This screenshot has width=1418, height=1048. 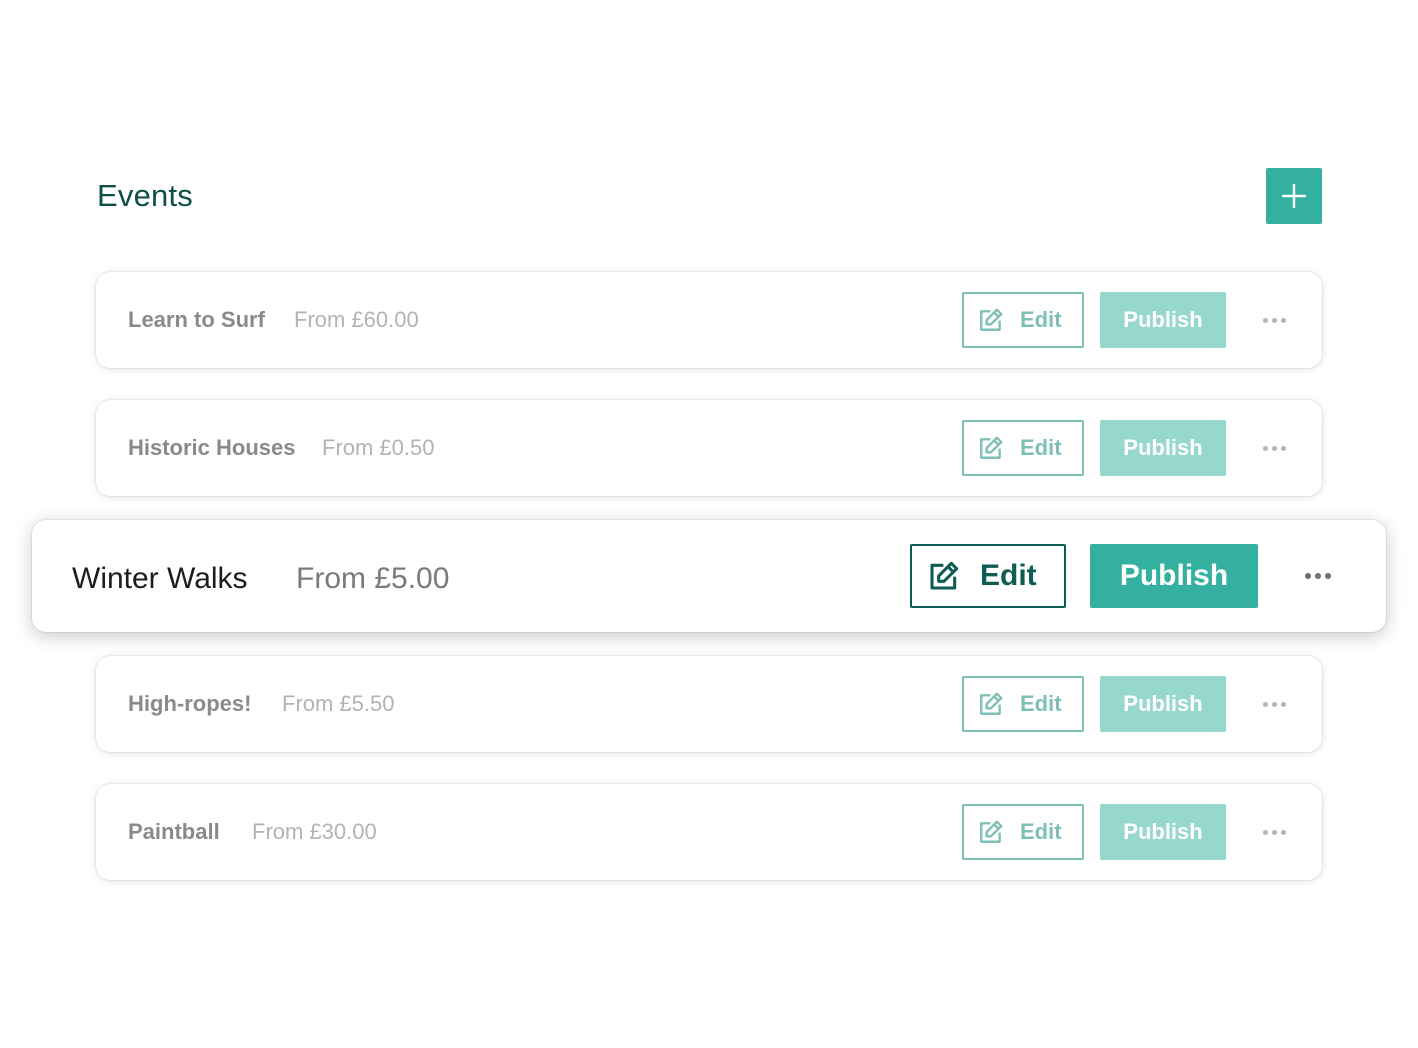 What do you see at coordinates (338, 703) in the screenshot?
I see `event-price: From £5.50` at bounding box center [338, 703].